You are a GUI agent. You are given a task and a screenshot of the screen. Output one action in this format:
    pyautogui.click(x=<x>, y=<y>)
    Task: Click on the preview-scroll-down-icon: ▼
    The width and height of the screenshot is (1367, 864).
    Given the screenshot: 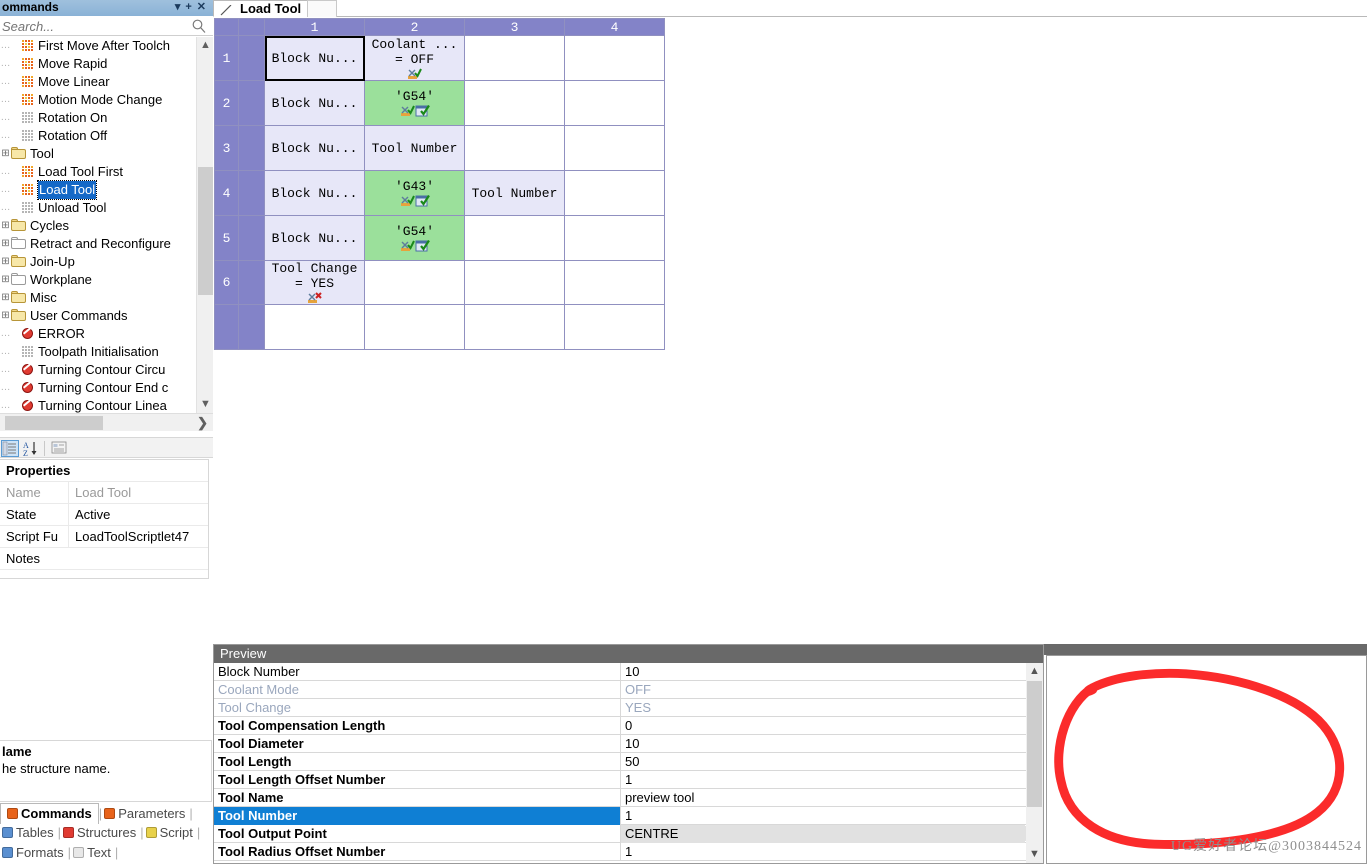 What is the action you would take?
    pyautogui.click(x=1034, y=854)
    